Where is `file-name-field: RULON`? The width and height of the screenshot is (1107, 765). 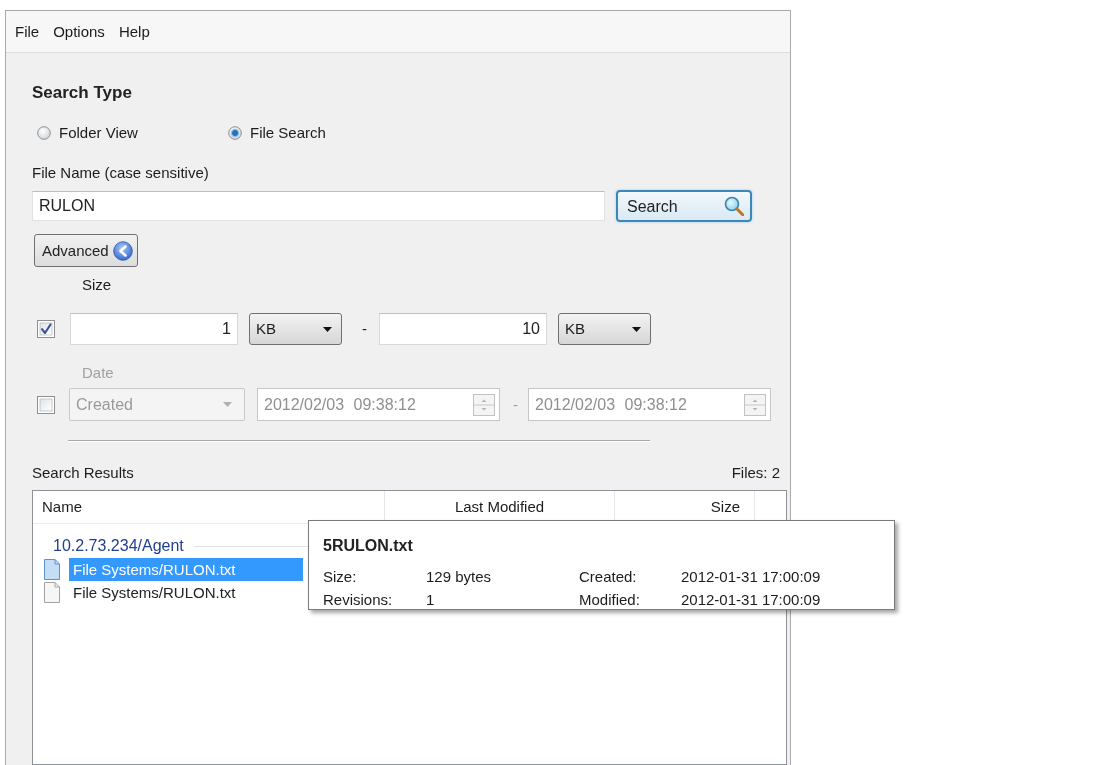
file-name-field: RULON is located at coordinates (318, 206).